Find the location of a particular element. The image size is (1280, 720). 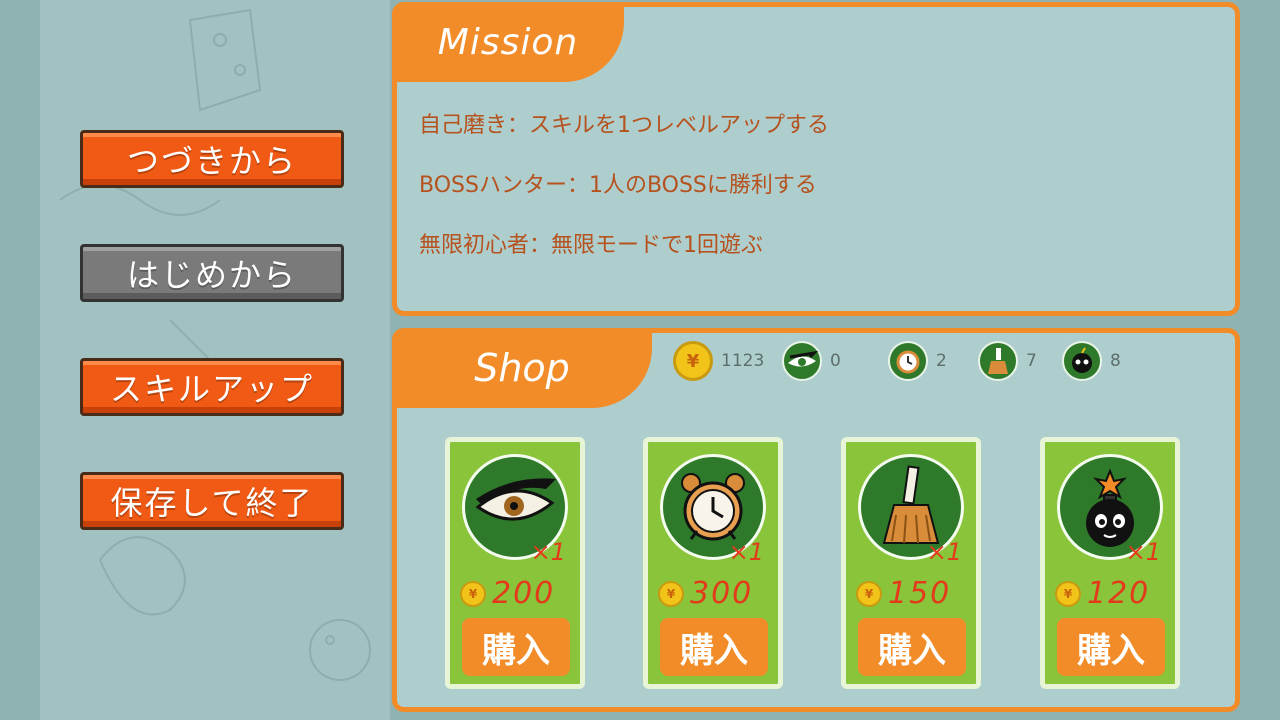

bomb-icon is located at coordinates (1082, 361).